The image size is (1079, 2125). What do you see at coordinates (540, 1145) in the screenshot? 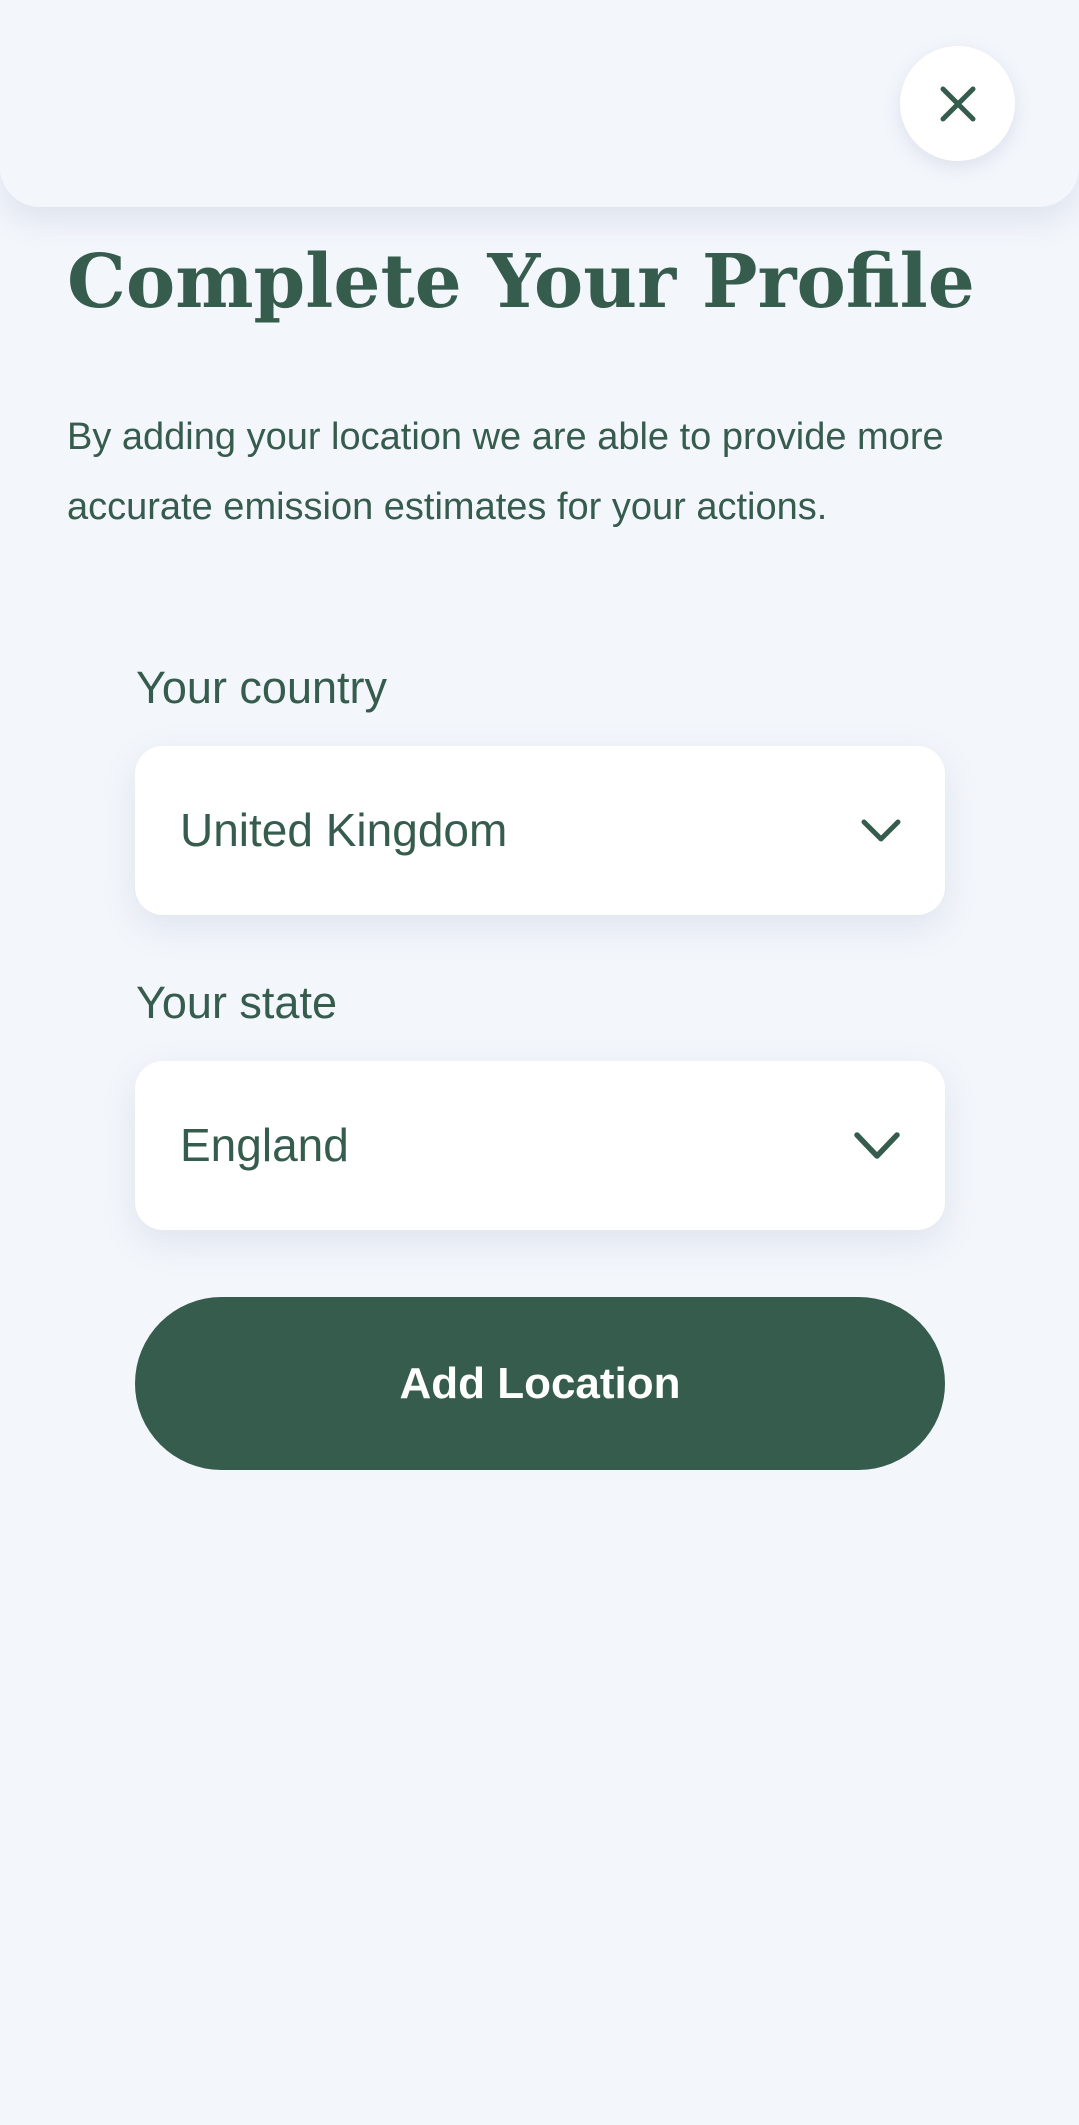
I see `state-select: England` at bounding box center [540, 1145].